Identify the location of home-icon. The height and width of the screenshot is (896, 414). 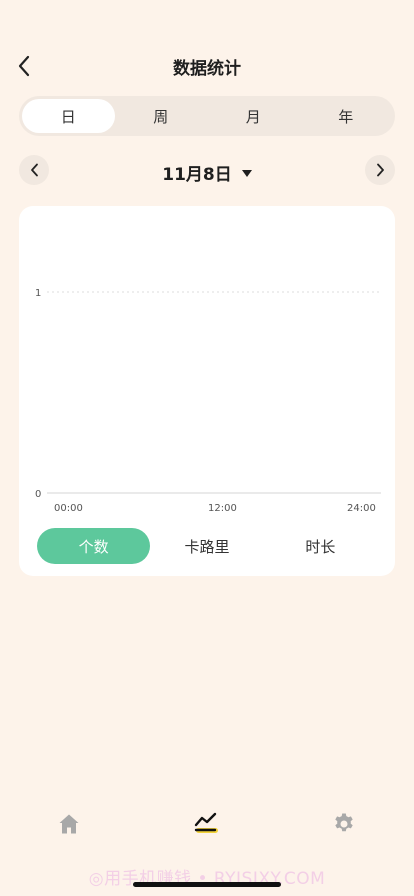
(69, 824).